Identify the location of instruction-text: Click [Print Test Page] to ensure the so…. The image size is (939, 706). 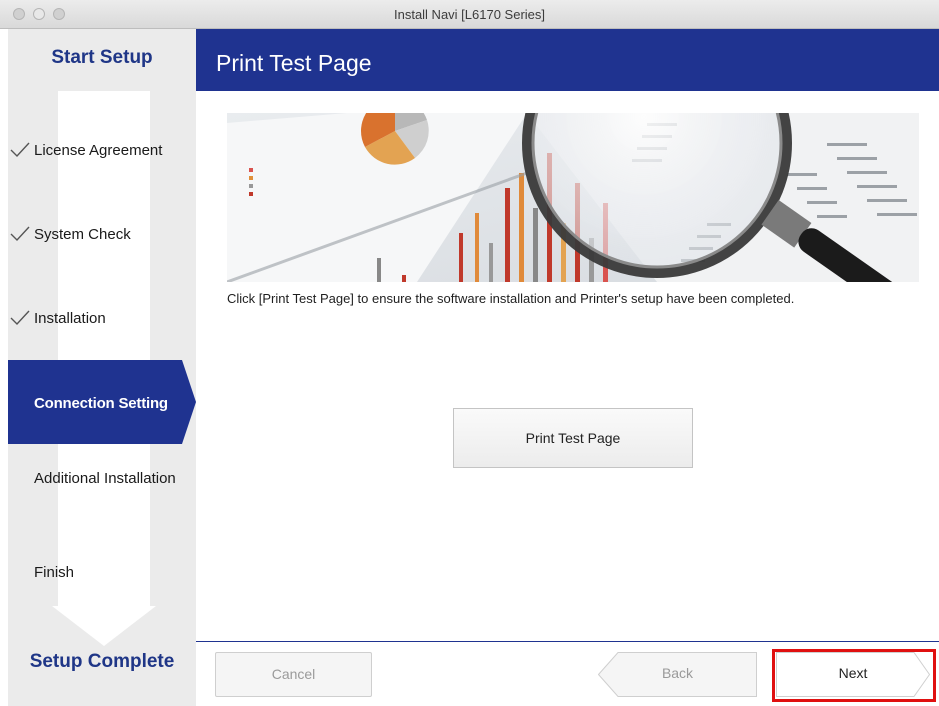
(511, 298).